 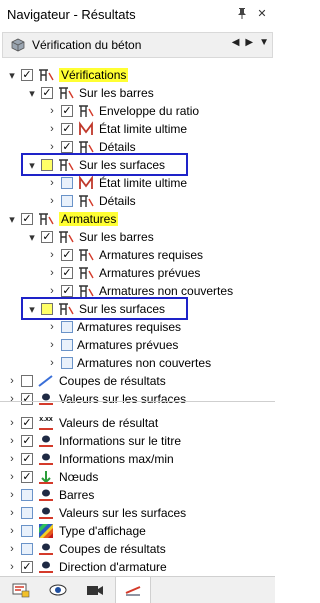 What do you see at coordinates (82, 423) in the screenshot?
I see `display-item-valeurs-resultat: › x.xx Valeurs de résultat` at bounding box center [82, 423].